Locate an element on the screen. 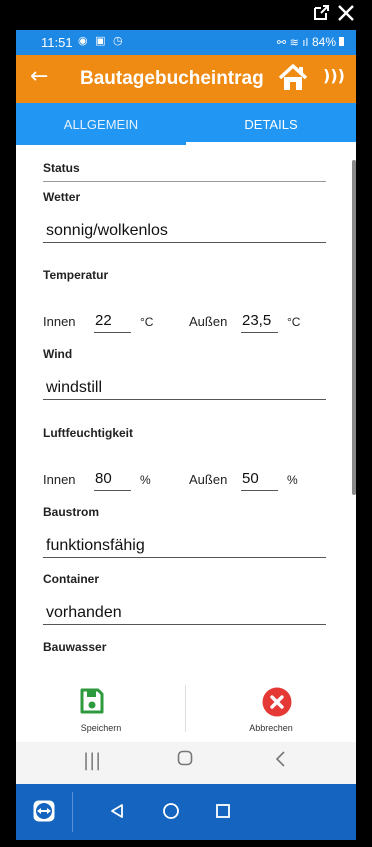 Image resolution: width=372 pixels, height=847 pixels. bar-divider is located at coordinates (72, 812).